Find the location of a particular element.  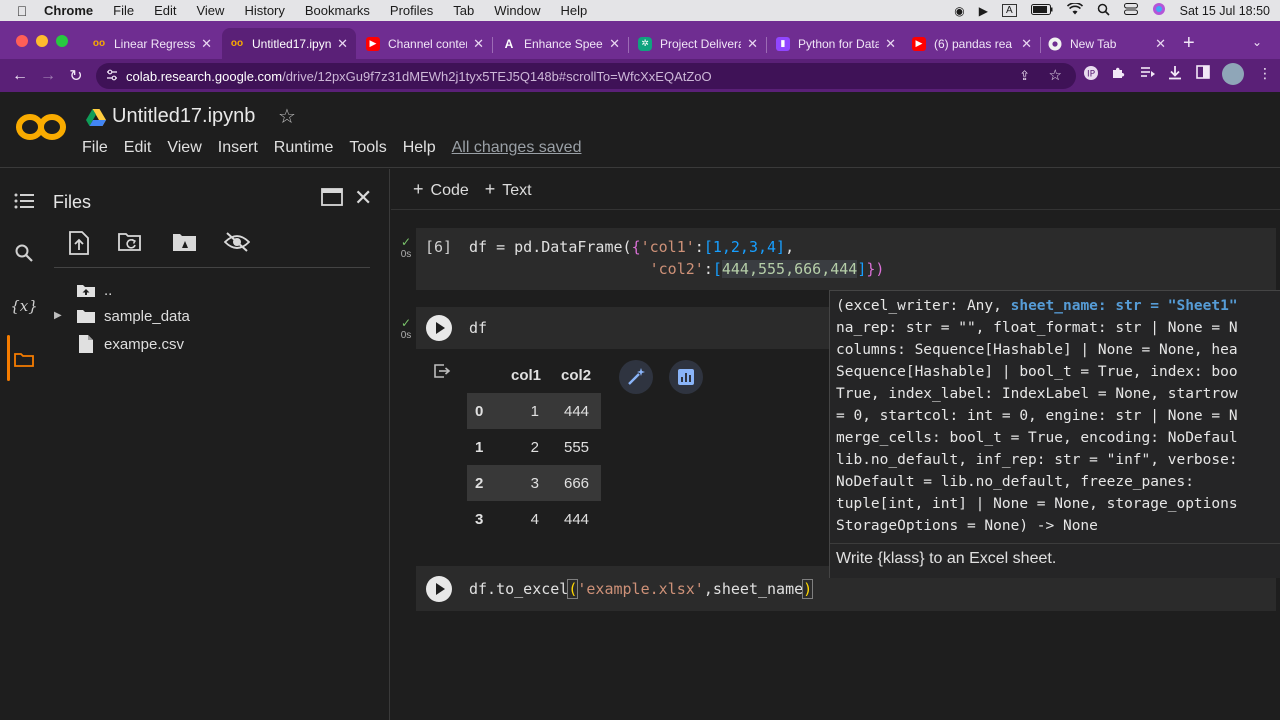

colab-menu-edit: Edit is located at coordinates (138, 148).